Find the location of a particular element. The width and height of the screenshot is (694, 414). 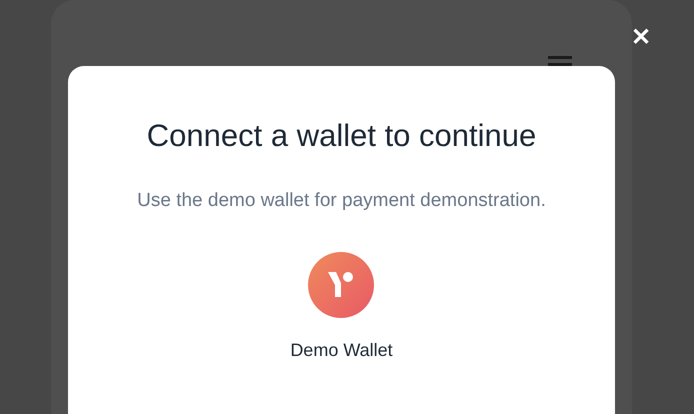

modal-title: Connect a wallet to continue is located at coordinates (341, 136).